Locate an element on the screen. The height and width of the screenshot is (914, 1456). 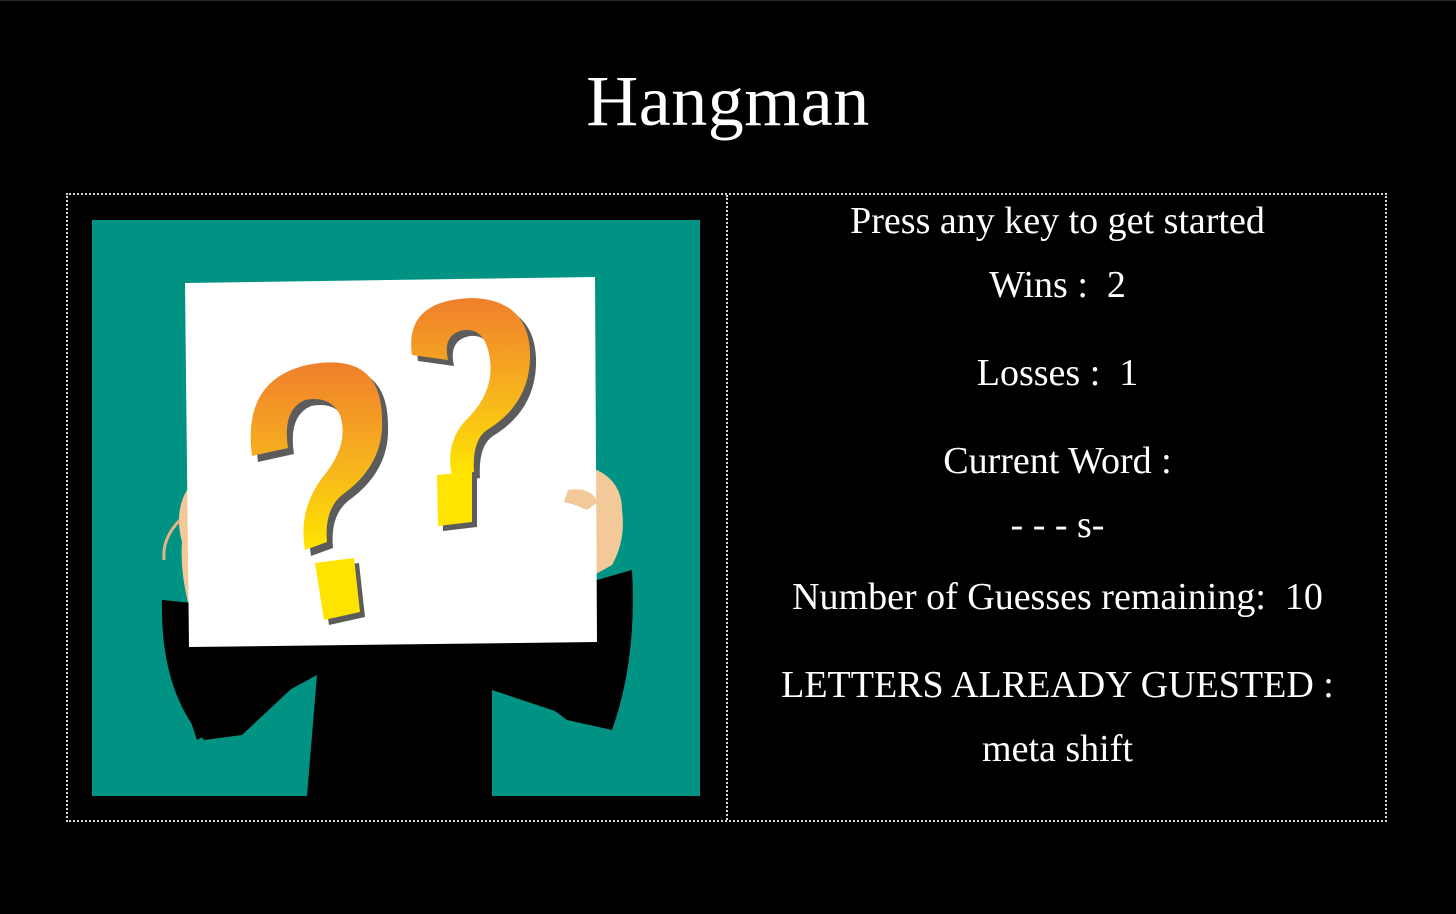
wins-row: Wins : 2 is located at coordinates (1057, 285).